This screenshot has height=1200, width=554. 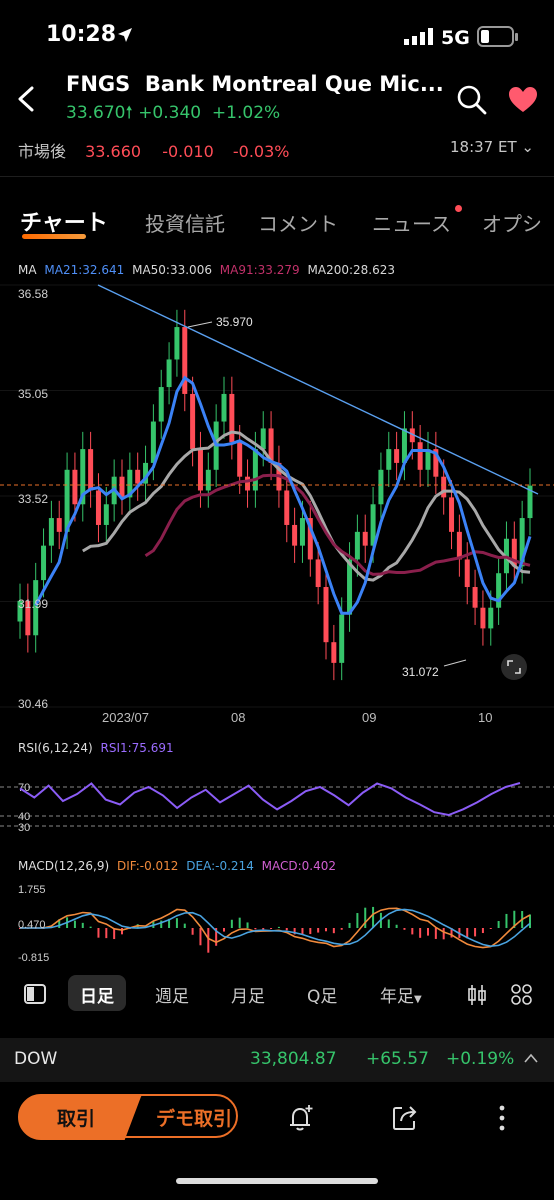 I want to click on rsi-legend: RSI(6,12,24) RSI1:75.691, so click(x=96, y=748).